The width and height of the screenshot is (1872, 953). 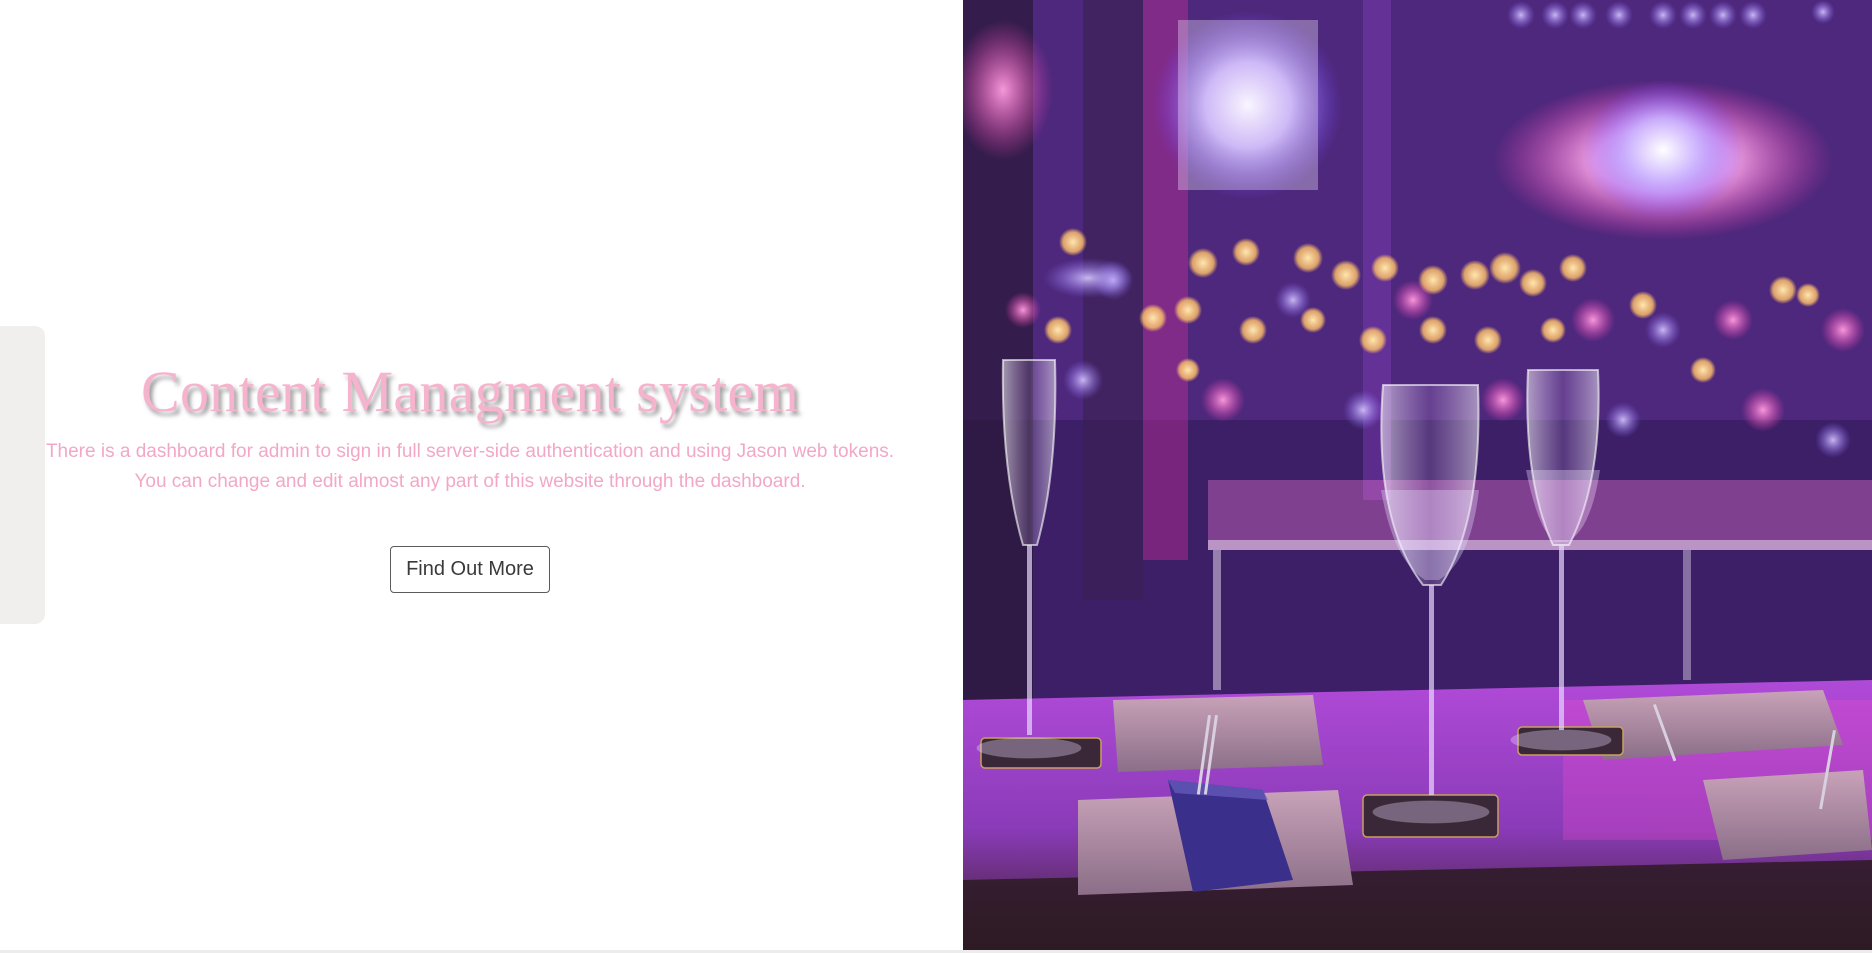 What do you see at coordinates (470, 569) in the screenshot?
I see `find-out-more-button: Find Out More` at bounding box center [470, 569].